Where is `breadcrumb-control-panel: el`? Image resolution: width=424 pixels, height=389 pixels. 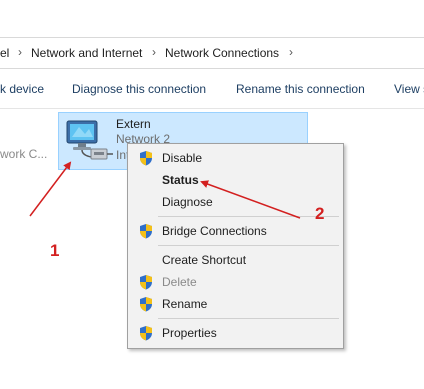 breadcrumb-control-panel: el is located at coordinates (4, 53).